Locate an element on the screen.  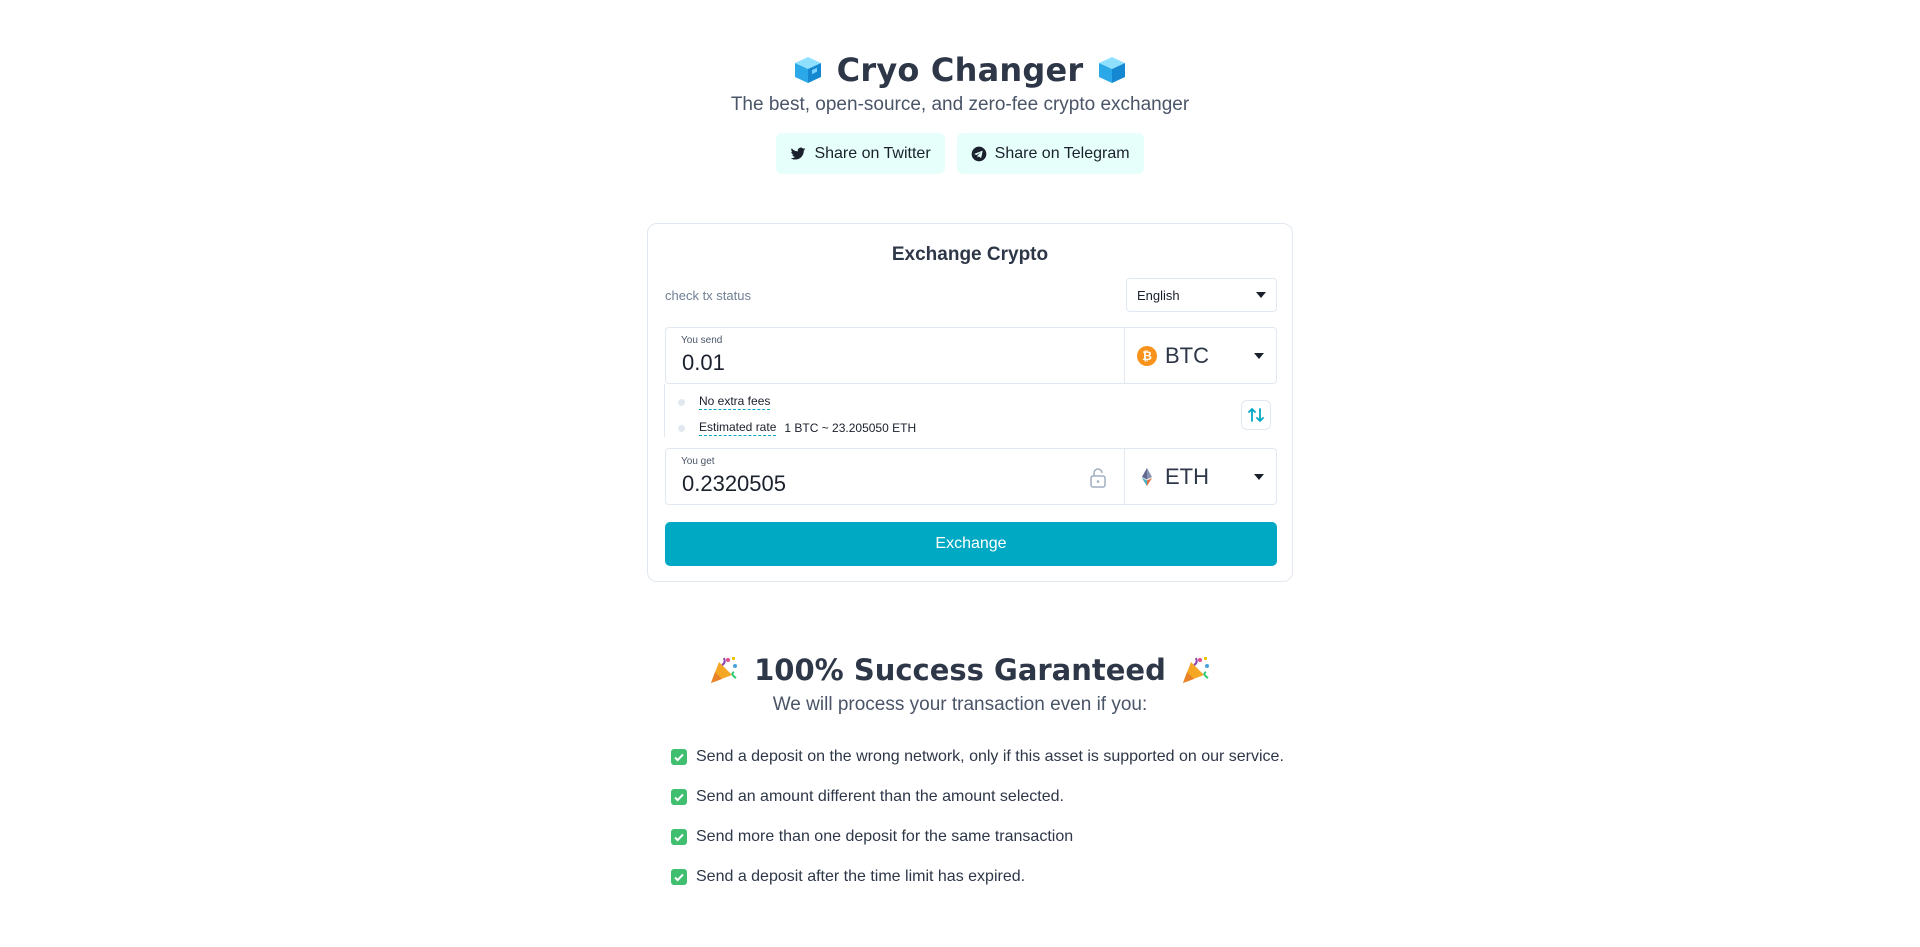
telegram-icon is located at coordinates (978, 153).